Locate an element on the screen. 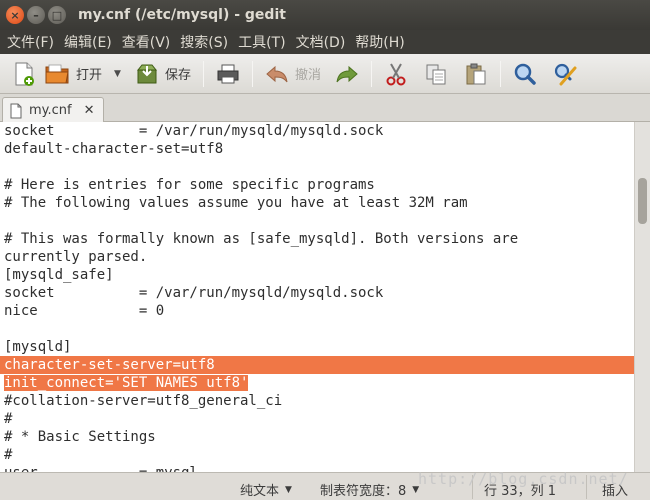  watermark: http://blog.csdn.net/ is located at coordinates (523, 479).